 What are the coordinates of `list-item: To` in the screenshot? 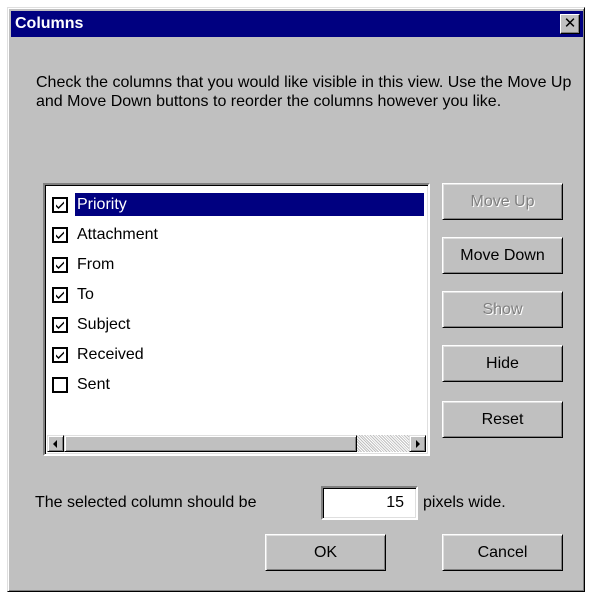 It's located at (236, 294).